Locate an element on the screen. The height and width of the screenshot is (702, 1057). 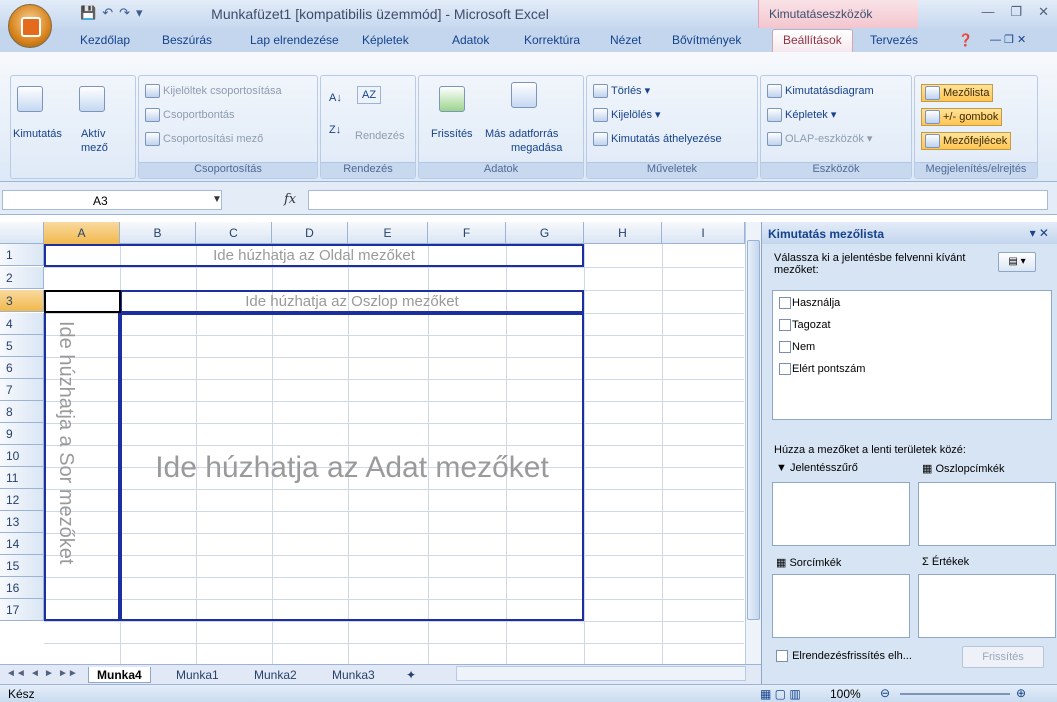
field-item: Elért pontszám is located at coordinates (822, 369).